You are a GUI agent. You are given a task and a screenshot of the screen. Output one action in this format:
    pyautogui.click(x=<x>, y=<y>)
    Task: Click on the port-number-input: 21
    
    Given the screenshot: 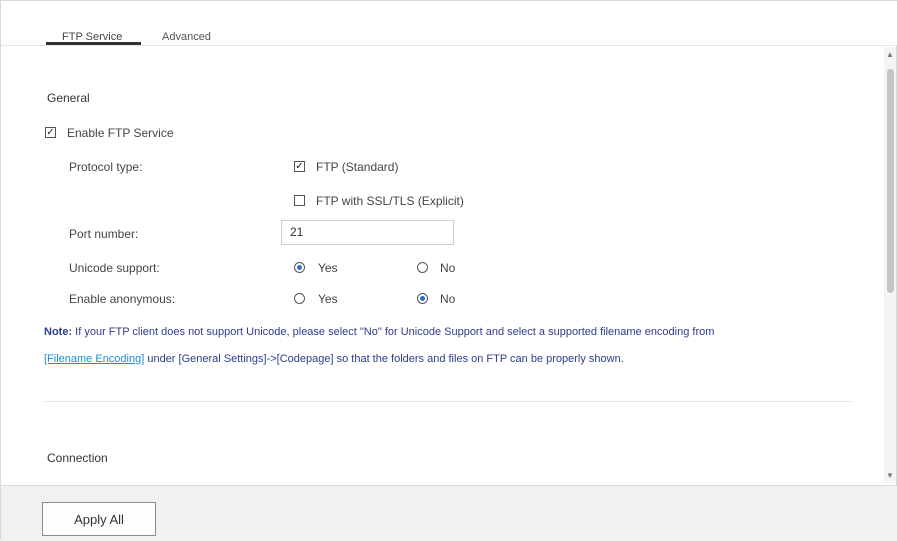 What is the action you would take?
    pyautogui.click(x=367, y=232)
    